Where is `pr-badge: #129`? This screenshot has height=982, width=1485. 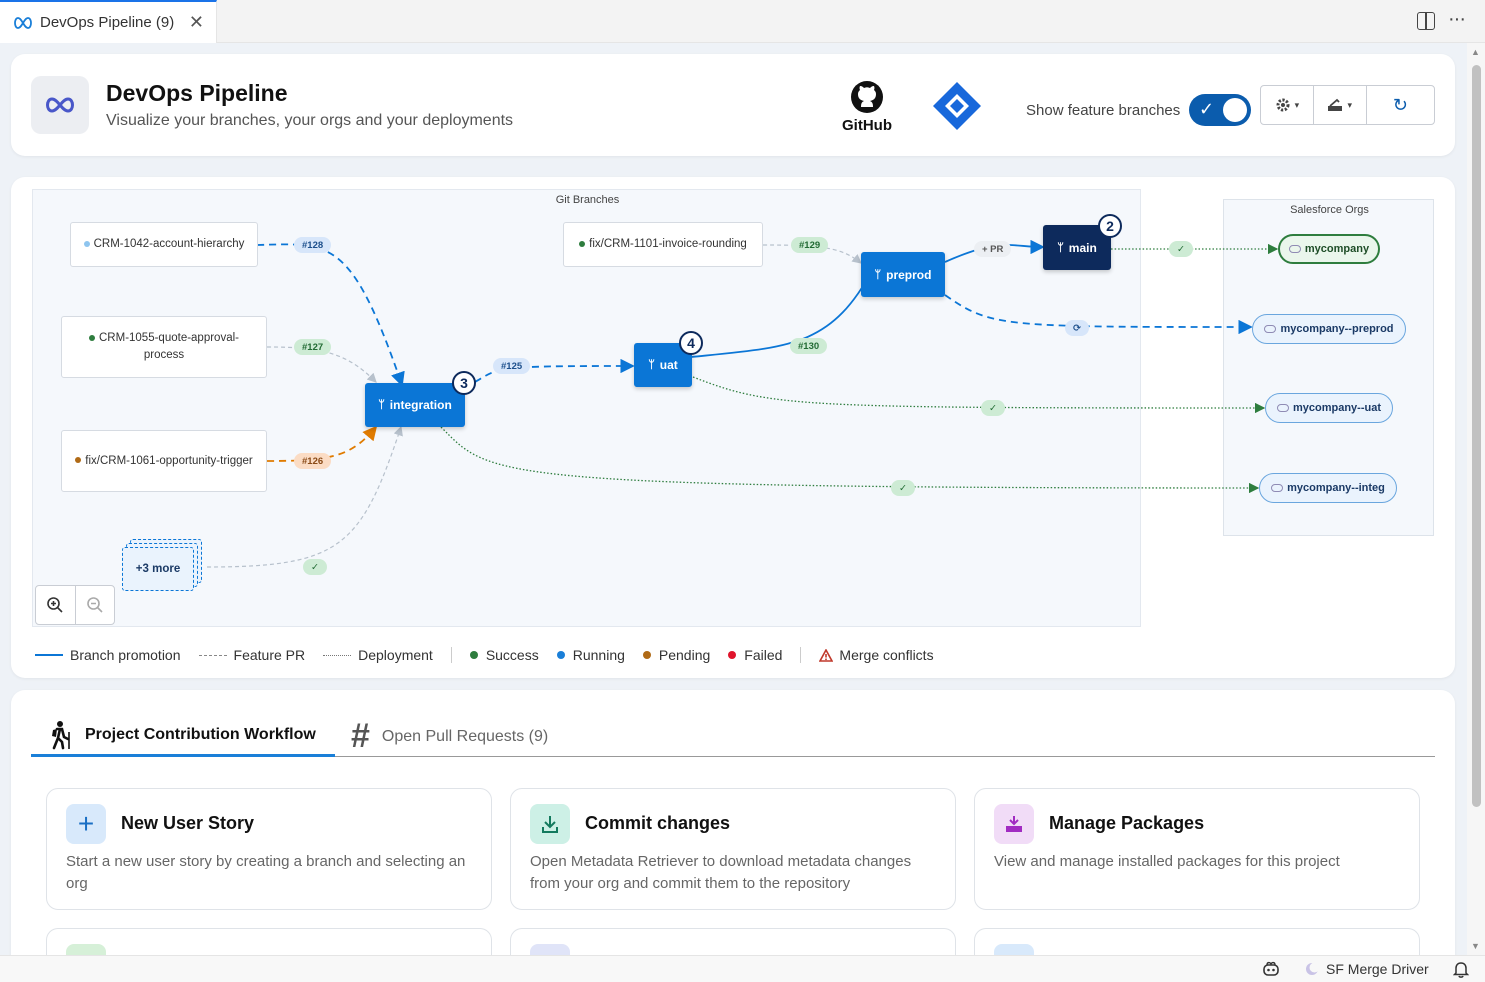 pr-badge: #129 is located at coordinates (810, 245).